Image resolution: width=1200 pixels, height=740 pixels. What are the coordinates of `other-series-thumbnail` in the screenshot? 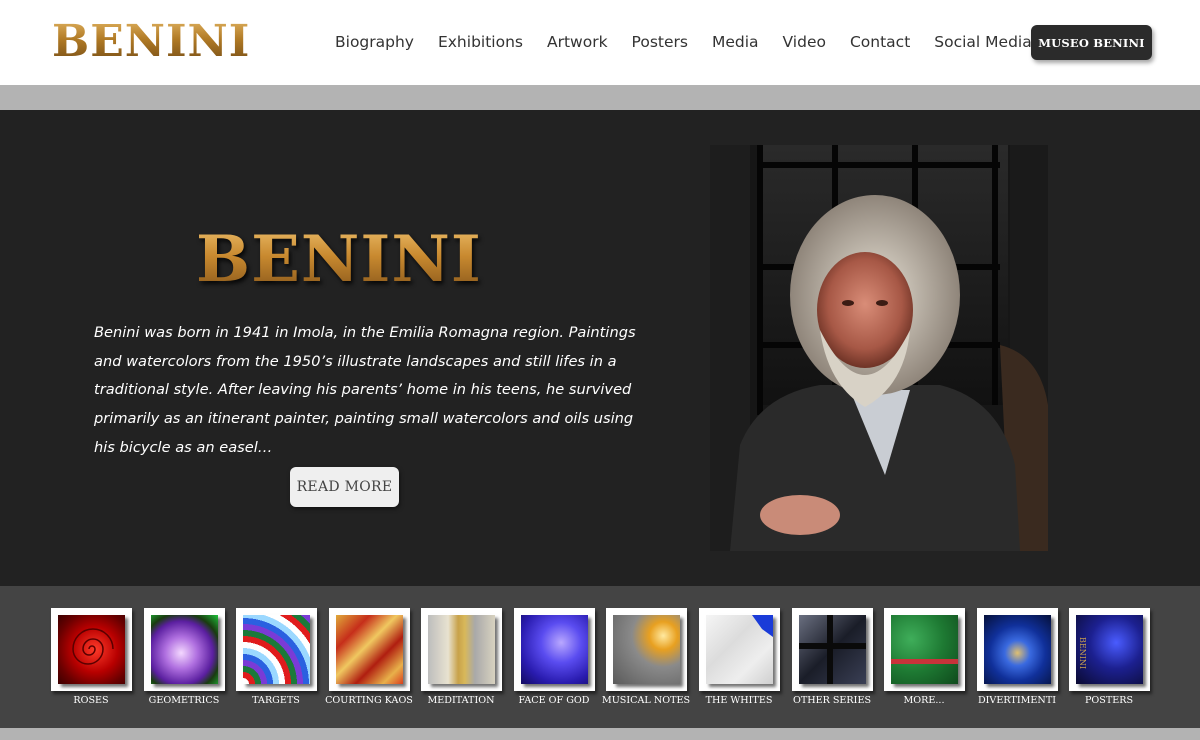 It's located at (832, 649).